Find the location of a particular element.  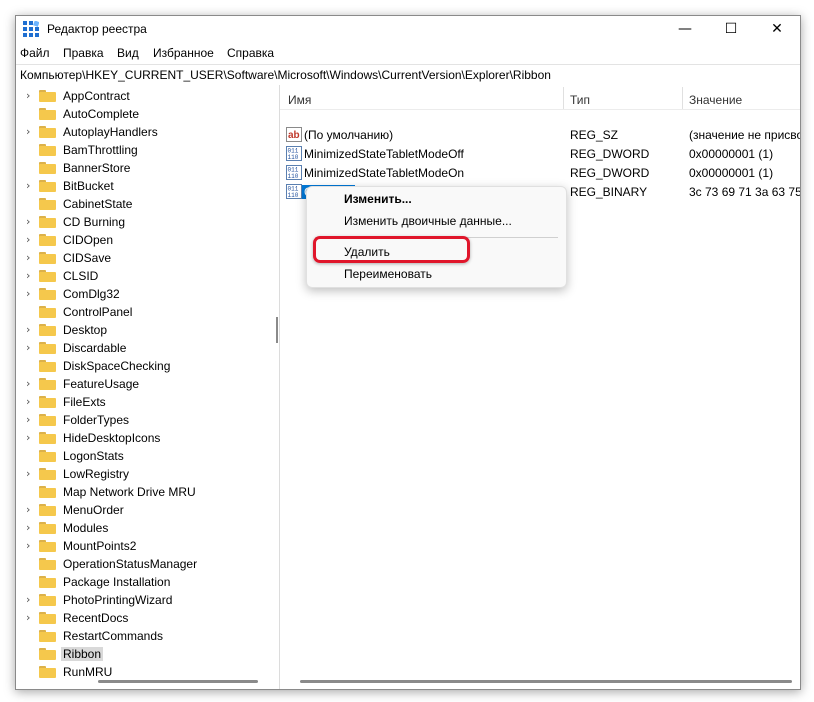

list-horizontal-scrollbar is located at coordinates (546, 681).